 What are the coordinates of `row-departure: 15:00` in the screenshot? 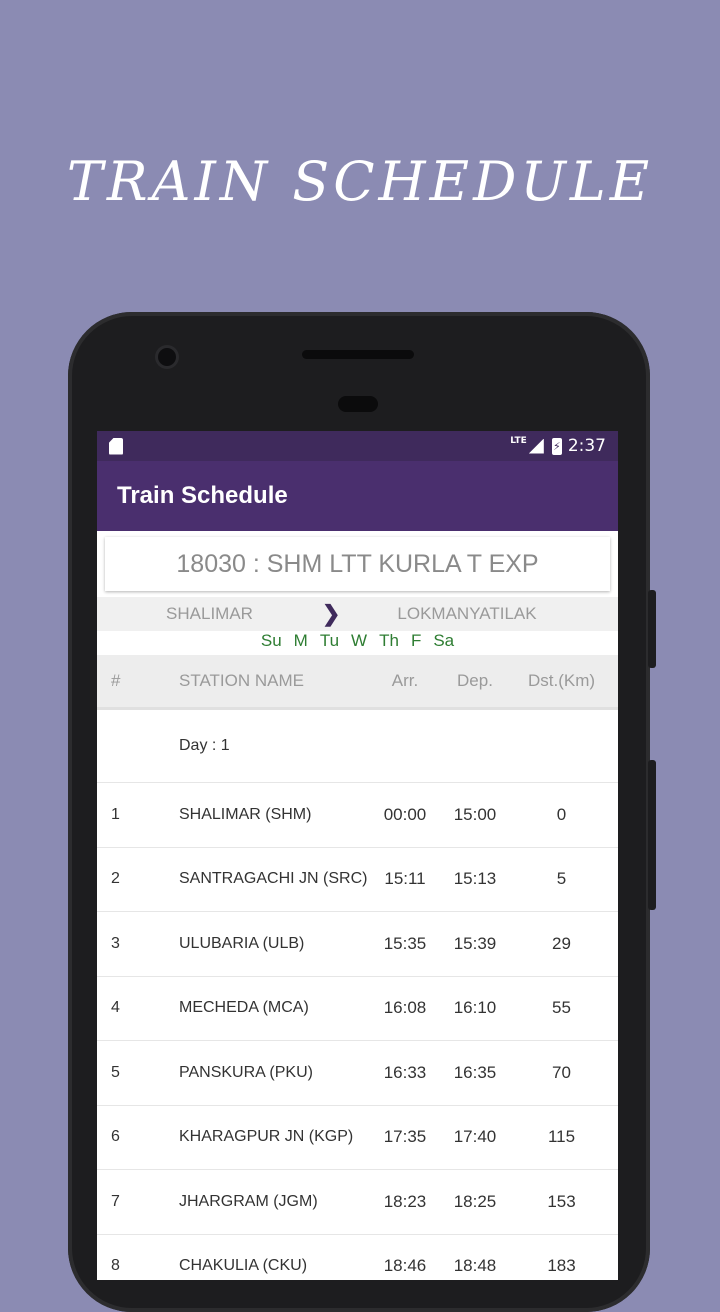 It's located at (475, 814).